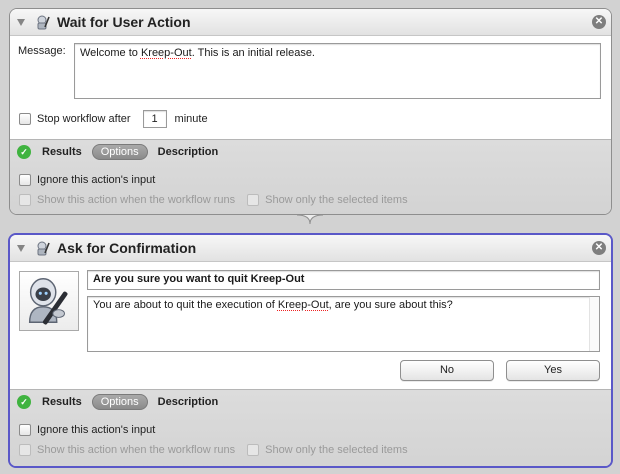 This screenshot has height=474, width=620. Describe the element at coordinates (310, 224) in the screenshot. I see `action-connector` at that location.